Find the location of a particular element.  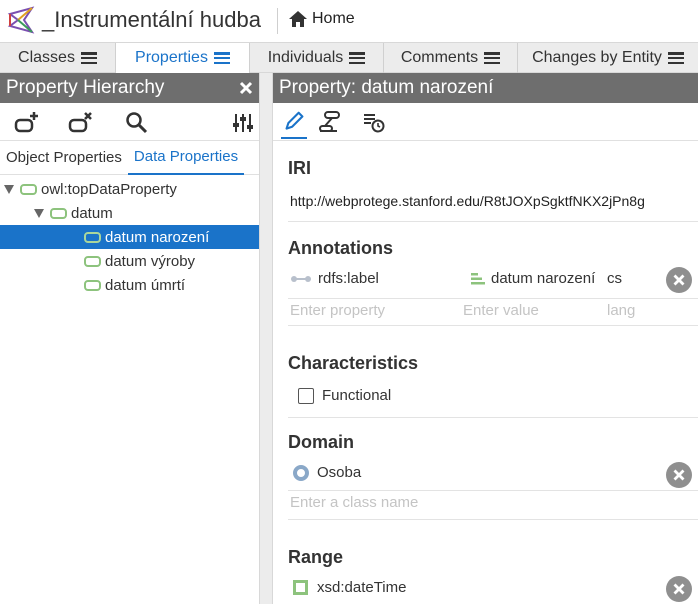

class-icon is located at coordinates (301, 472).